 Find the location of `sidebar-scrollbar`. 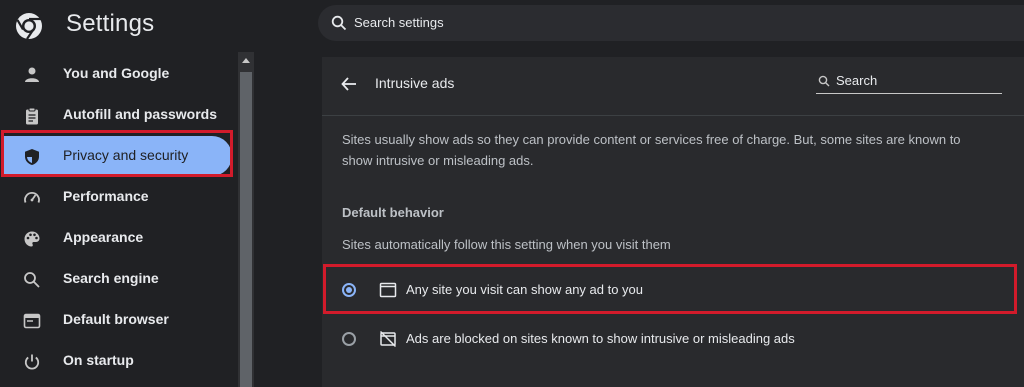

sidebar-scrollbar is located at coordinates (246, 219).